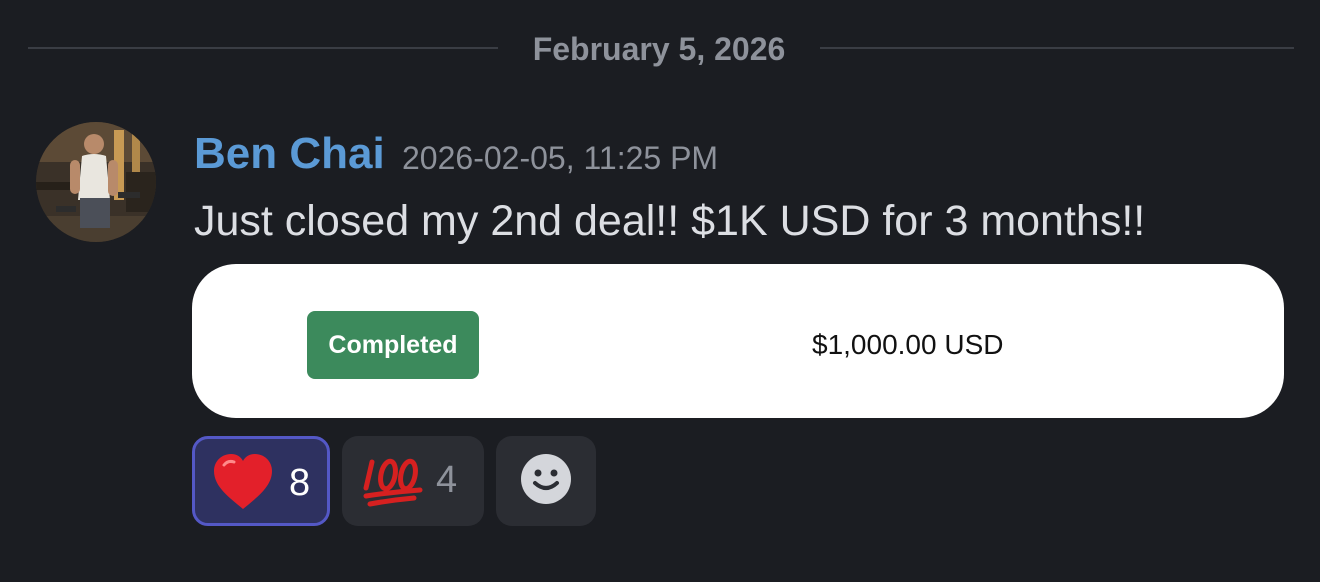 This screenshot has width=1320, height=582. I want to click on avatar, so click(96, 182).